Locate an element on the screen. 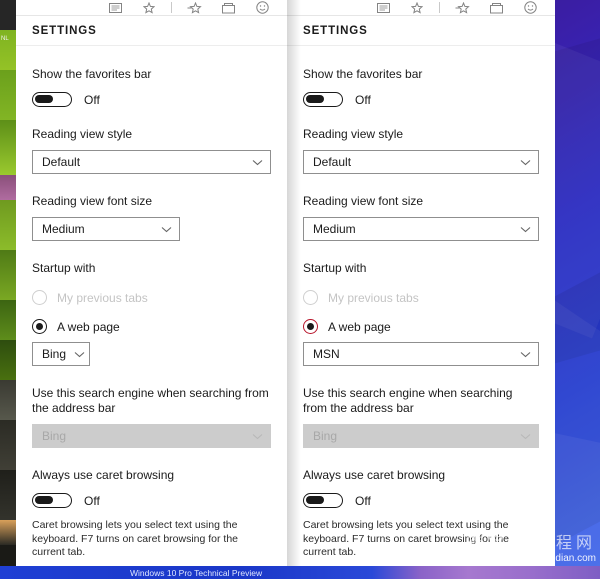 Image resolution: width=600 pixels, height=579 pixels. background-photo-strip: NL is located at coordinates (8, 289).